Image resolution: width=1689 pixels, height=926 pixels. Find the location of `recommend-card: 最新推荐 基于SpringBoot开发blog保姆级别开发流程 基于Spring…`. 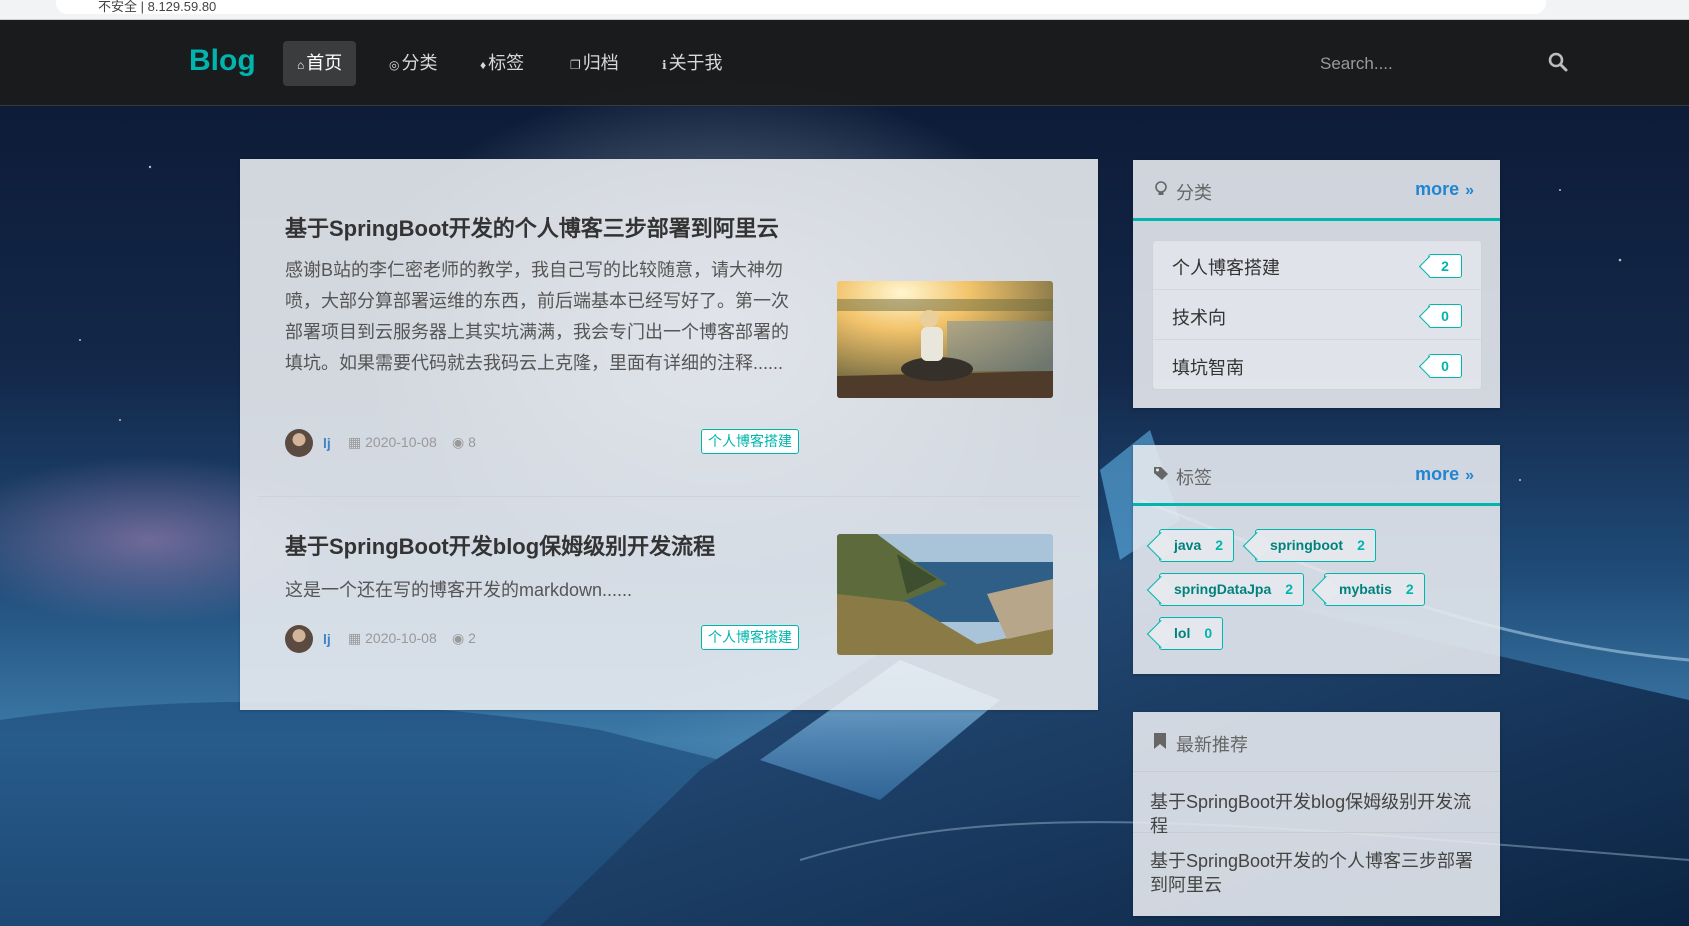

recommend-card: 最新推荐 基于SpringBoot开发blog保姆级别开发流程 基于Spring… is located at coordinates (1316, 814).